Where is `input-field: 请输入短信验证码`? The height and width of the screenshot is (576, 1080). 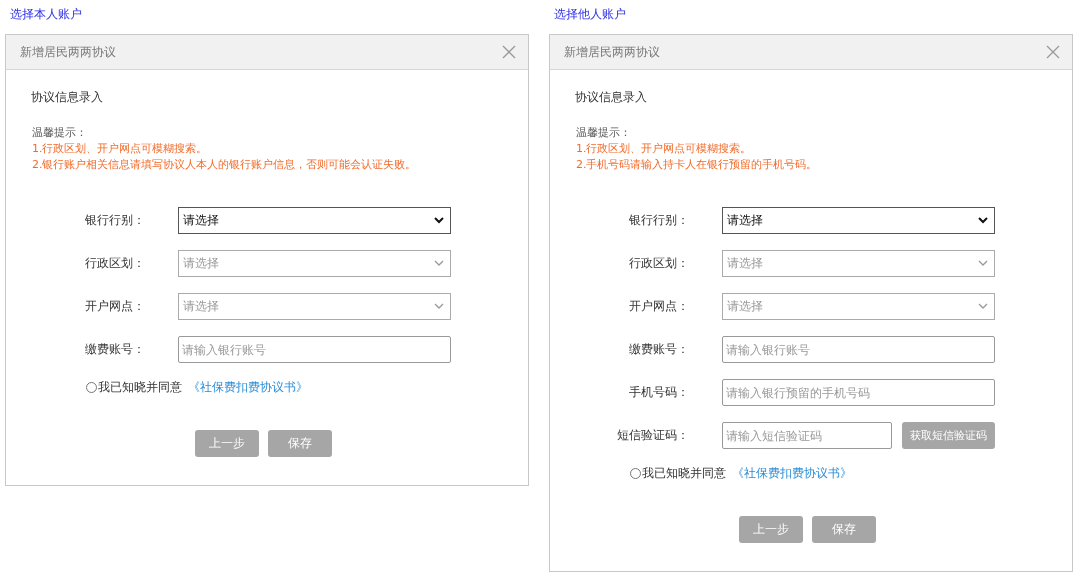
input-field: 请输入短信验证码 is located at coordinates (807, 435).